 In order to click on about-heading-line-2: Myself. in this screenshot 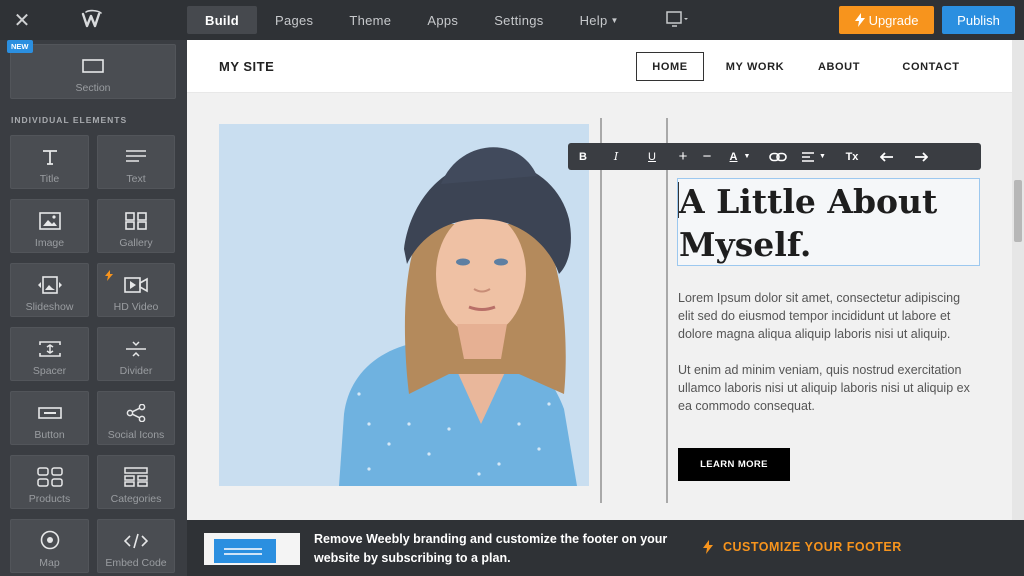, I will do `click(745, 244)`.